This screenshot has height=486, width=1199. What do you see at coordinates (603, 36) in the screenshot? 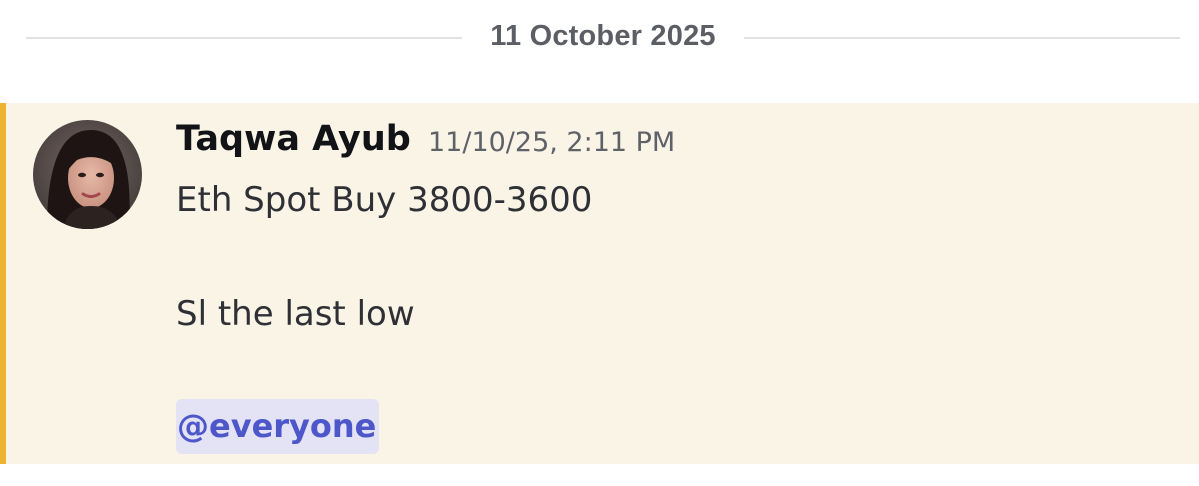
I see `date-divider-label: 11 October 2025` at bounding box center [603, 36].